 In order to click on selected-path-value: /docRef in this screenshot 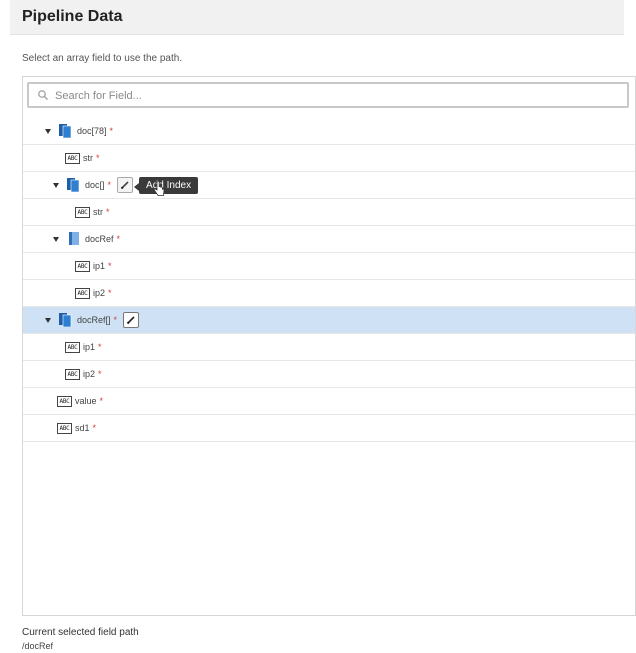, I will do `click(38, 646)`.